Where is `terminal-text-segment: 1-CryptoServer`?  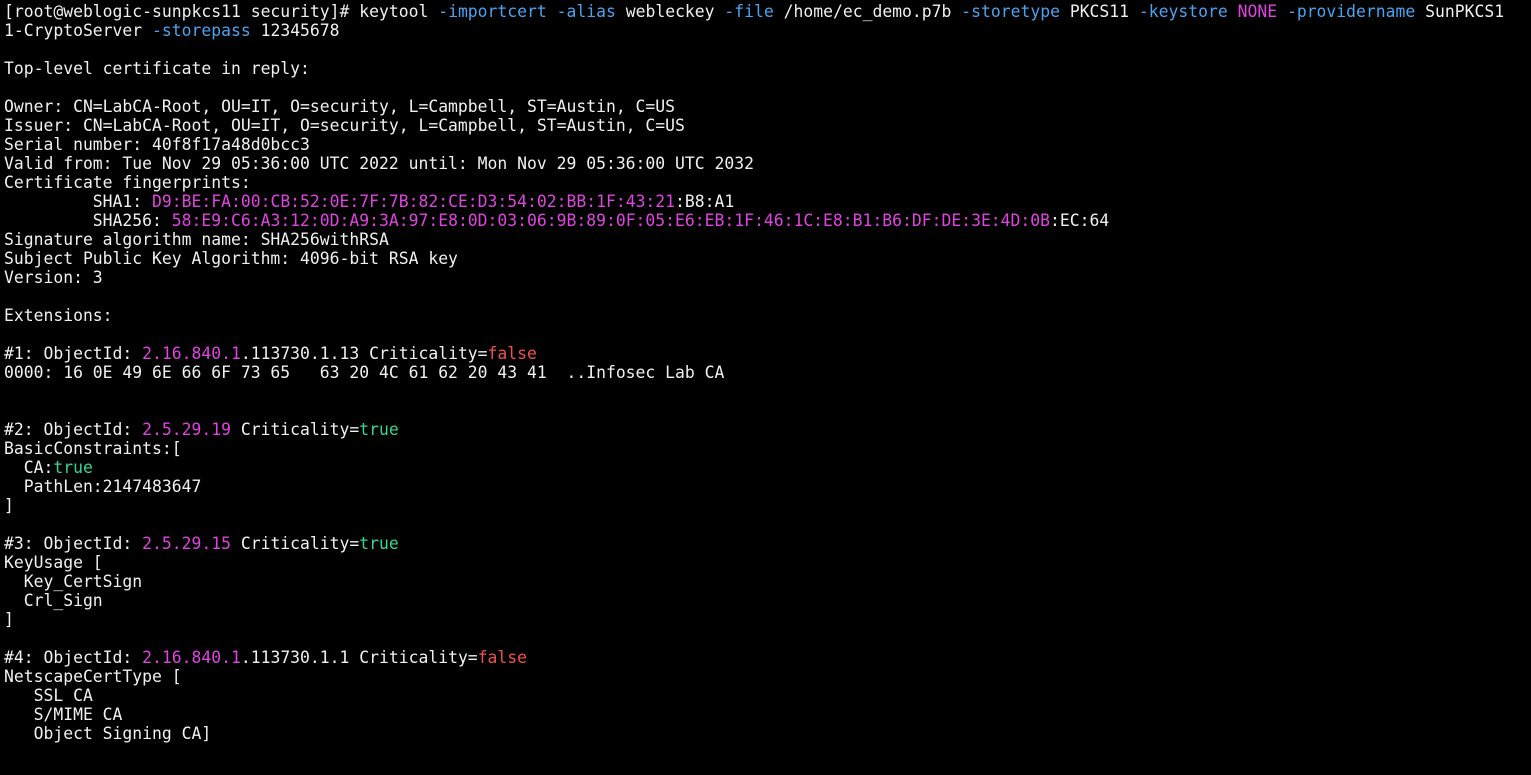 terminal-text-segment: 1-CryptoServer is located at coordinates (78, 30).